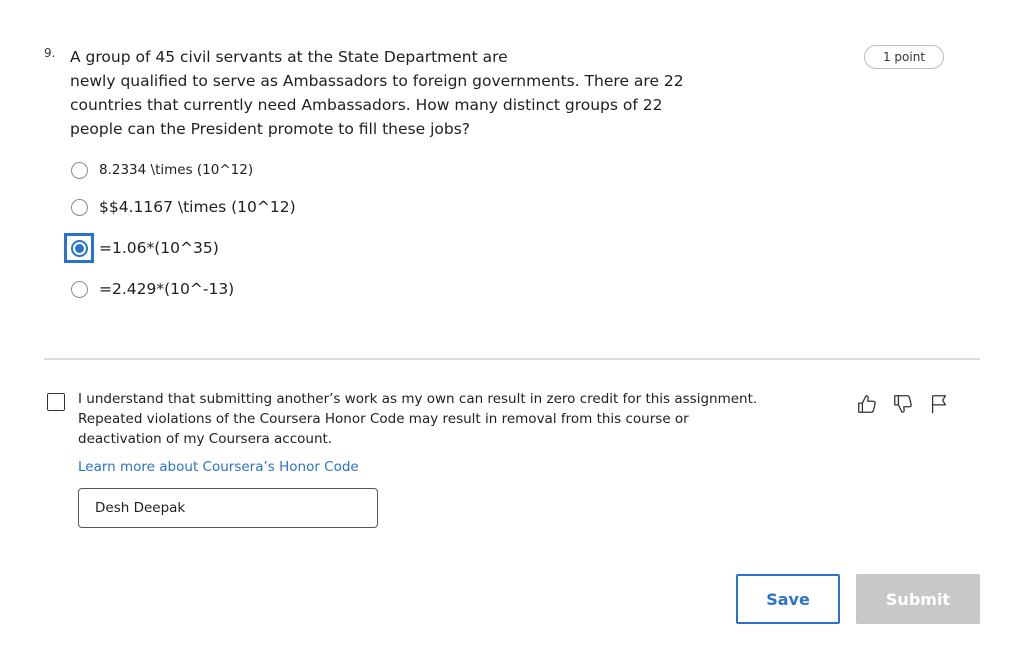 The height and width of the screenshot is (668, 1024). I want to click on section-divider, so click(512, 359).